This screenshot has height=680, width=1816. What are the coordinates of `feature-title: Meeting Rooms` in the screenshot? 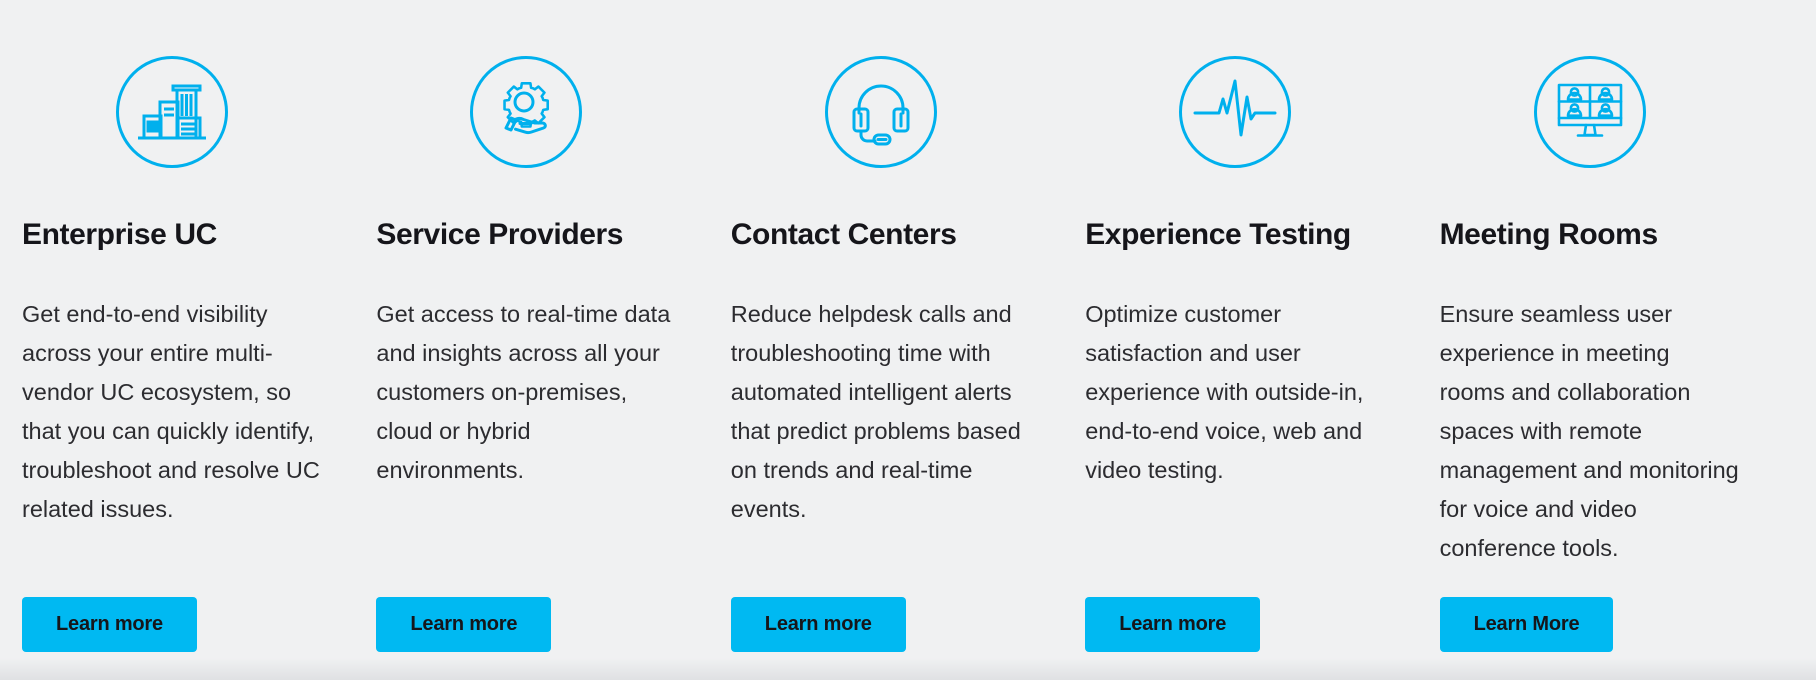 It's located at (1549, 234).